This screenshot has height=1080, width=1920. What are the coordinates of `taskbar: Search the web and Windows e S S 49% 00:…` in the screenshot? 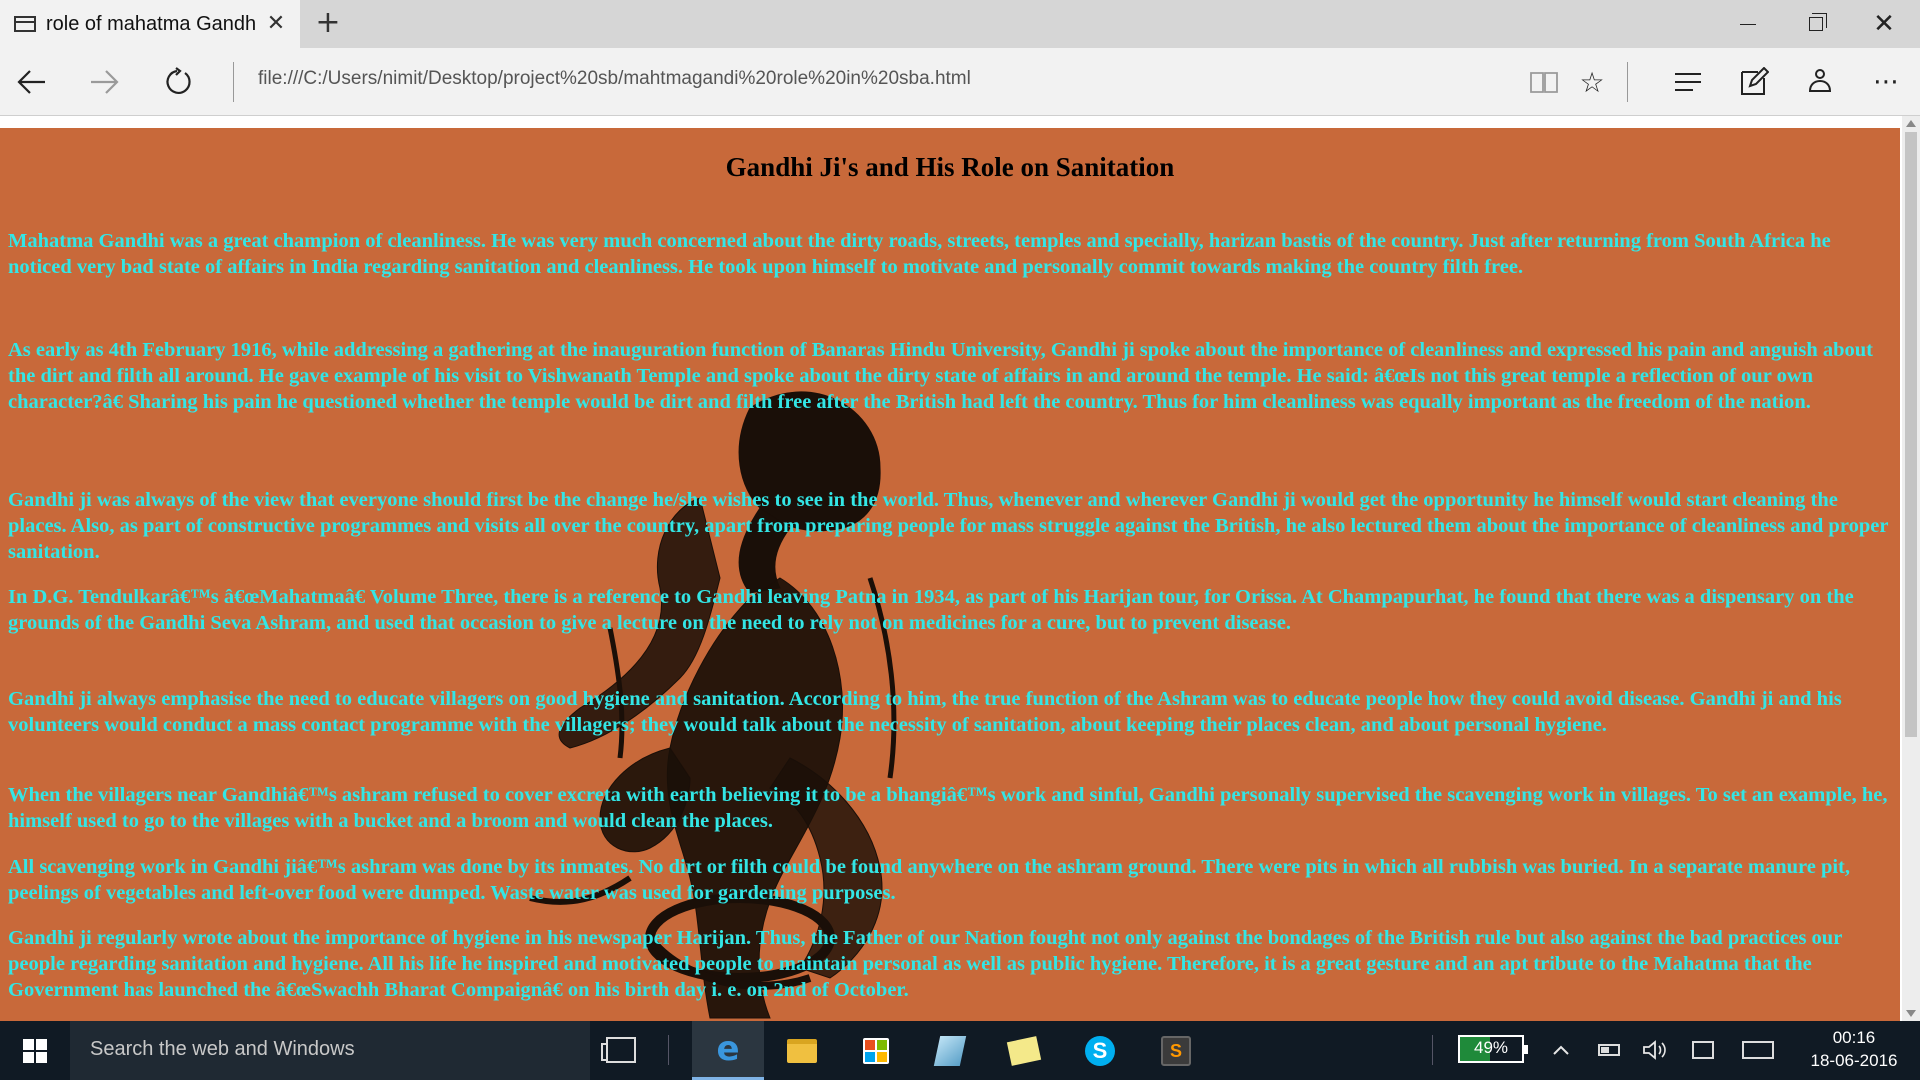 It's located at (960, 1050).